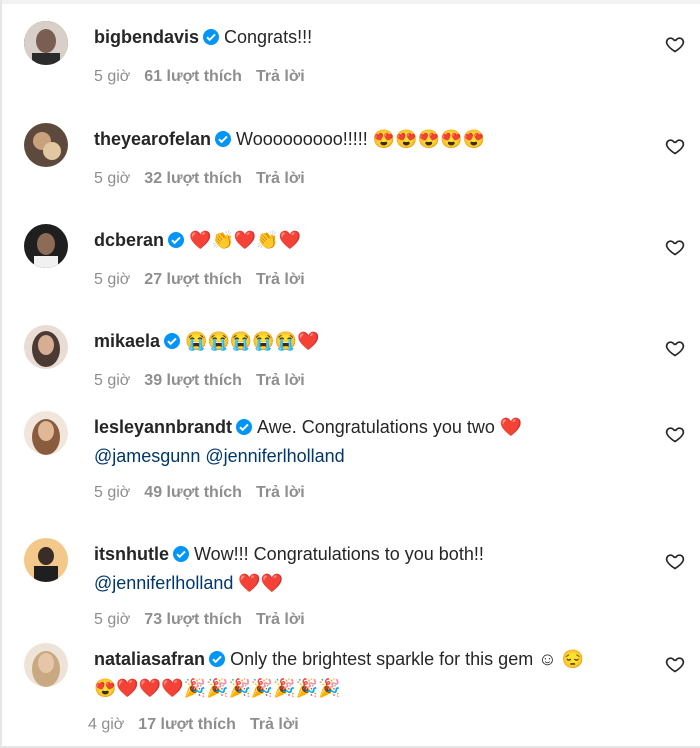 The height and width of the screenshot is (748, 700). Describe the element at coordinates (217, 688) in the screenshot. I see `emoji-sequence: 😍❤️❤️❤️🎉🎉🎉🎉🎉🎉🎉` at that location.